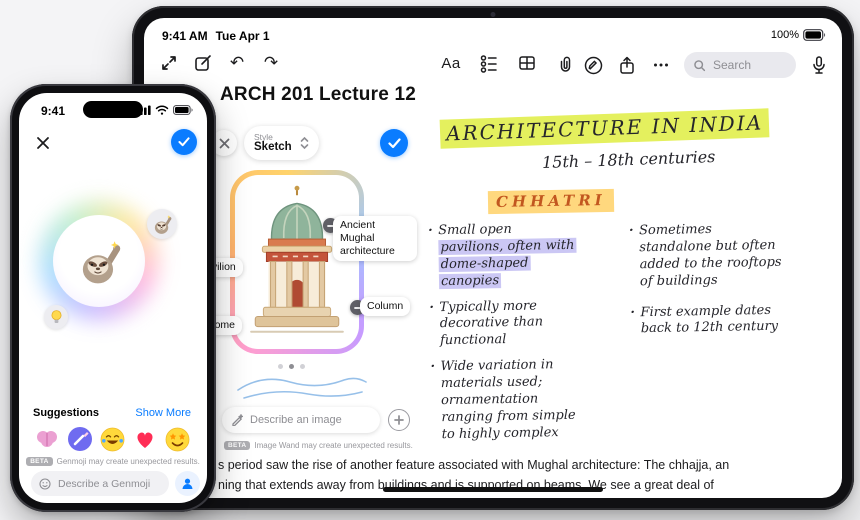 The height and width of the screenshot is (520, 860). What do you see at coordinates (550, 201) in the screenshot?
I see `handwritten-section-title: CHHATRI` at bounding box center [550, 201].